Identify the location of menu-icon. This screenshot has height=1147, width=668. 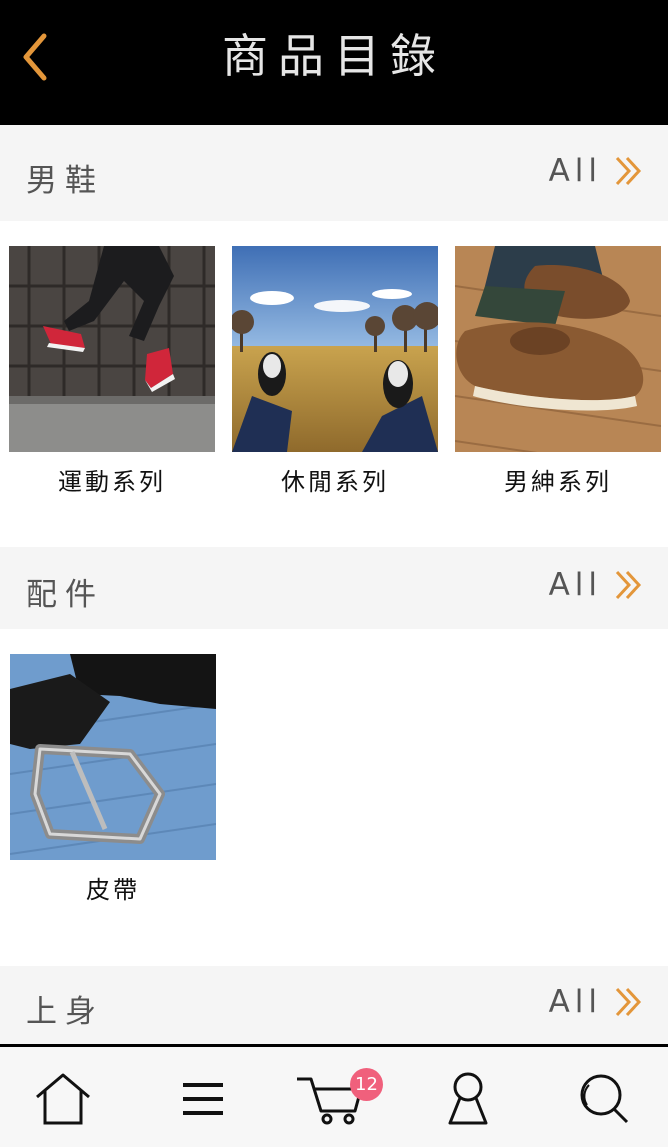
(203, 1099).